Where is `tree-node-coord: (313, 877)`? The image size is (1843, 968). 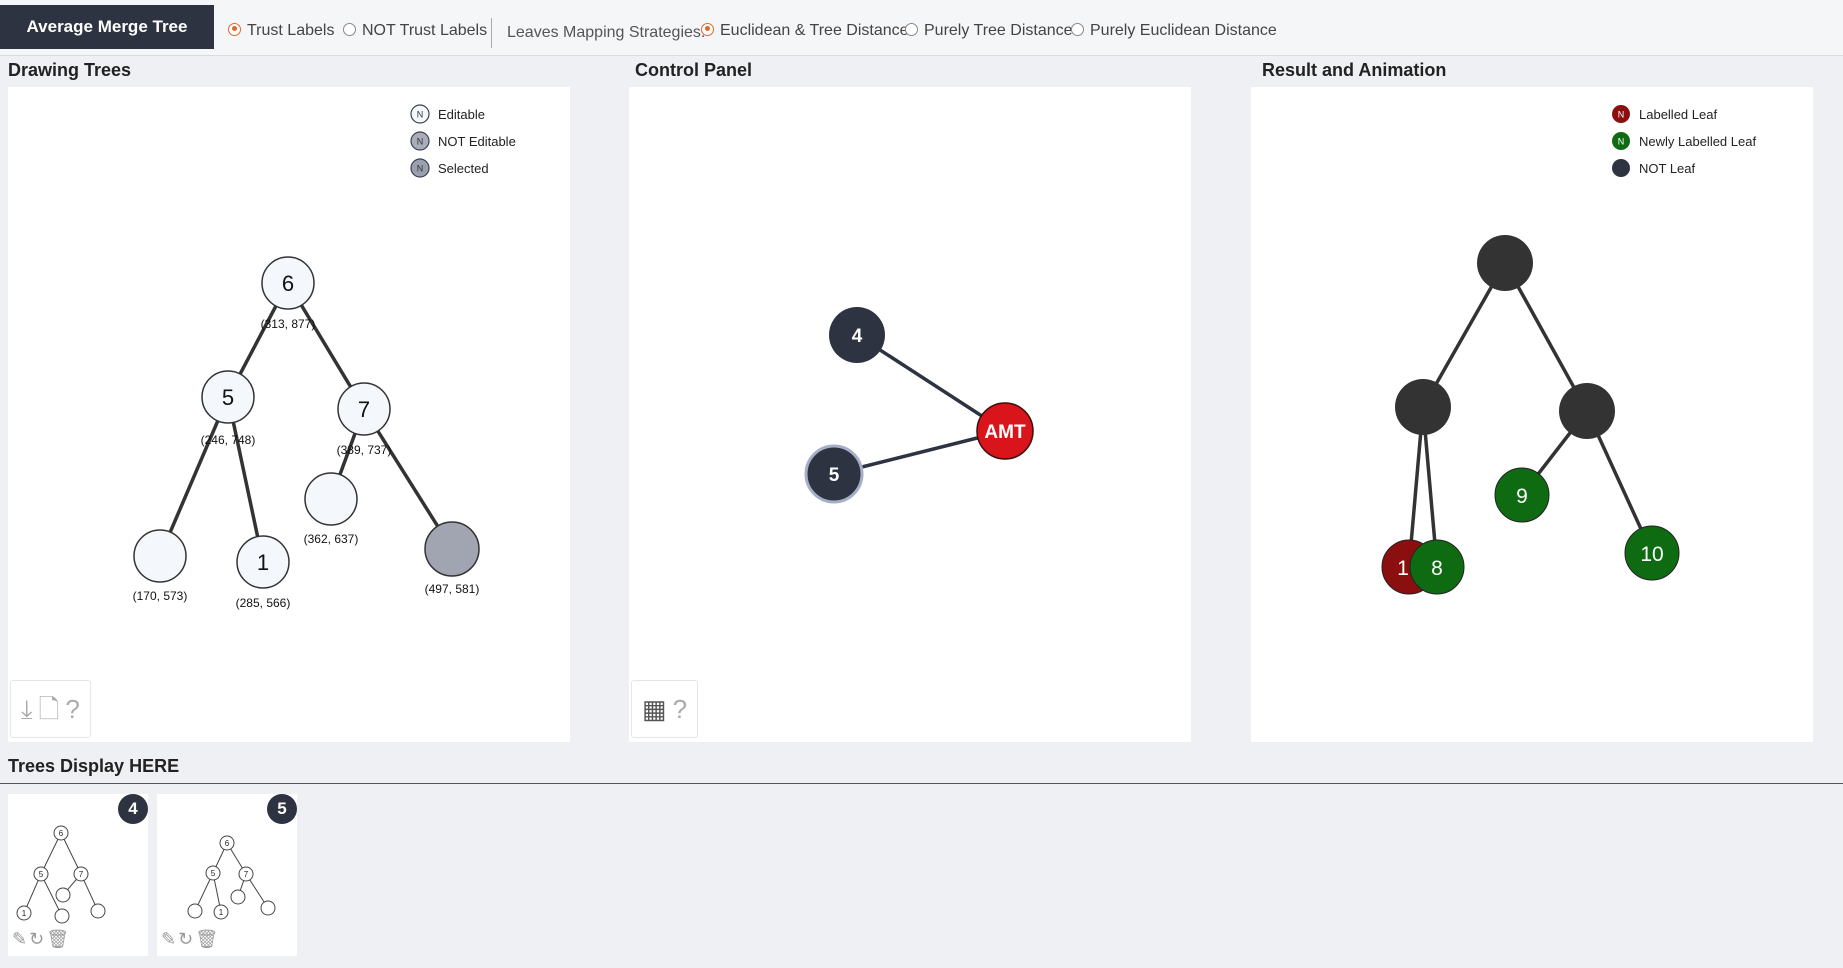
tree-node-coord: (313, 877) is located at coordinates (288, 324).